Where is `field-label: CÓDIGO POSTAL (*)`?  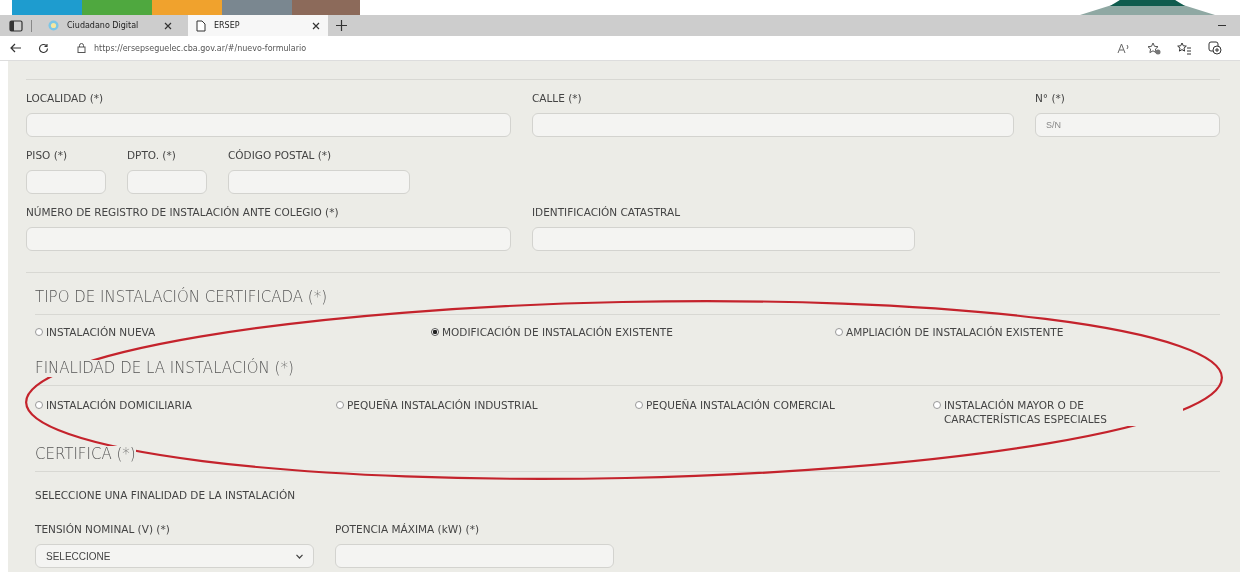
field-label: CÓDIGO POSTAL (*) is located at coordinates (280, 155).